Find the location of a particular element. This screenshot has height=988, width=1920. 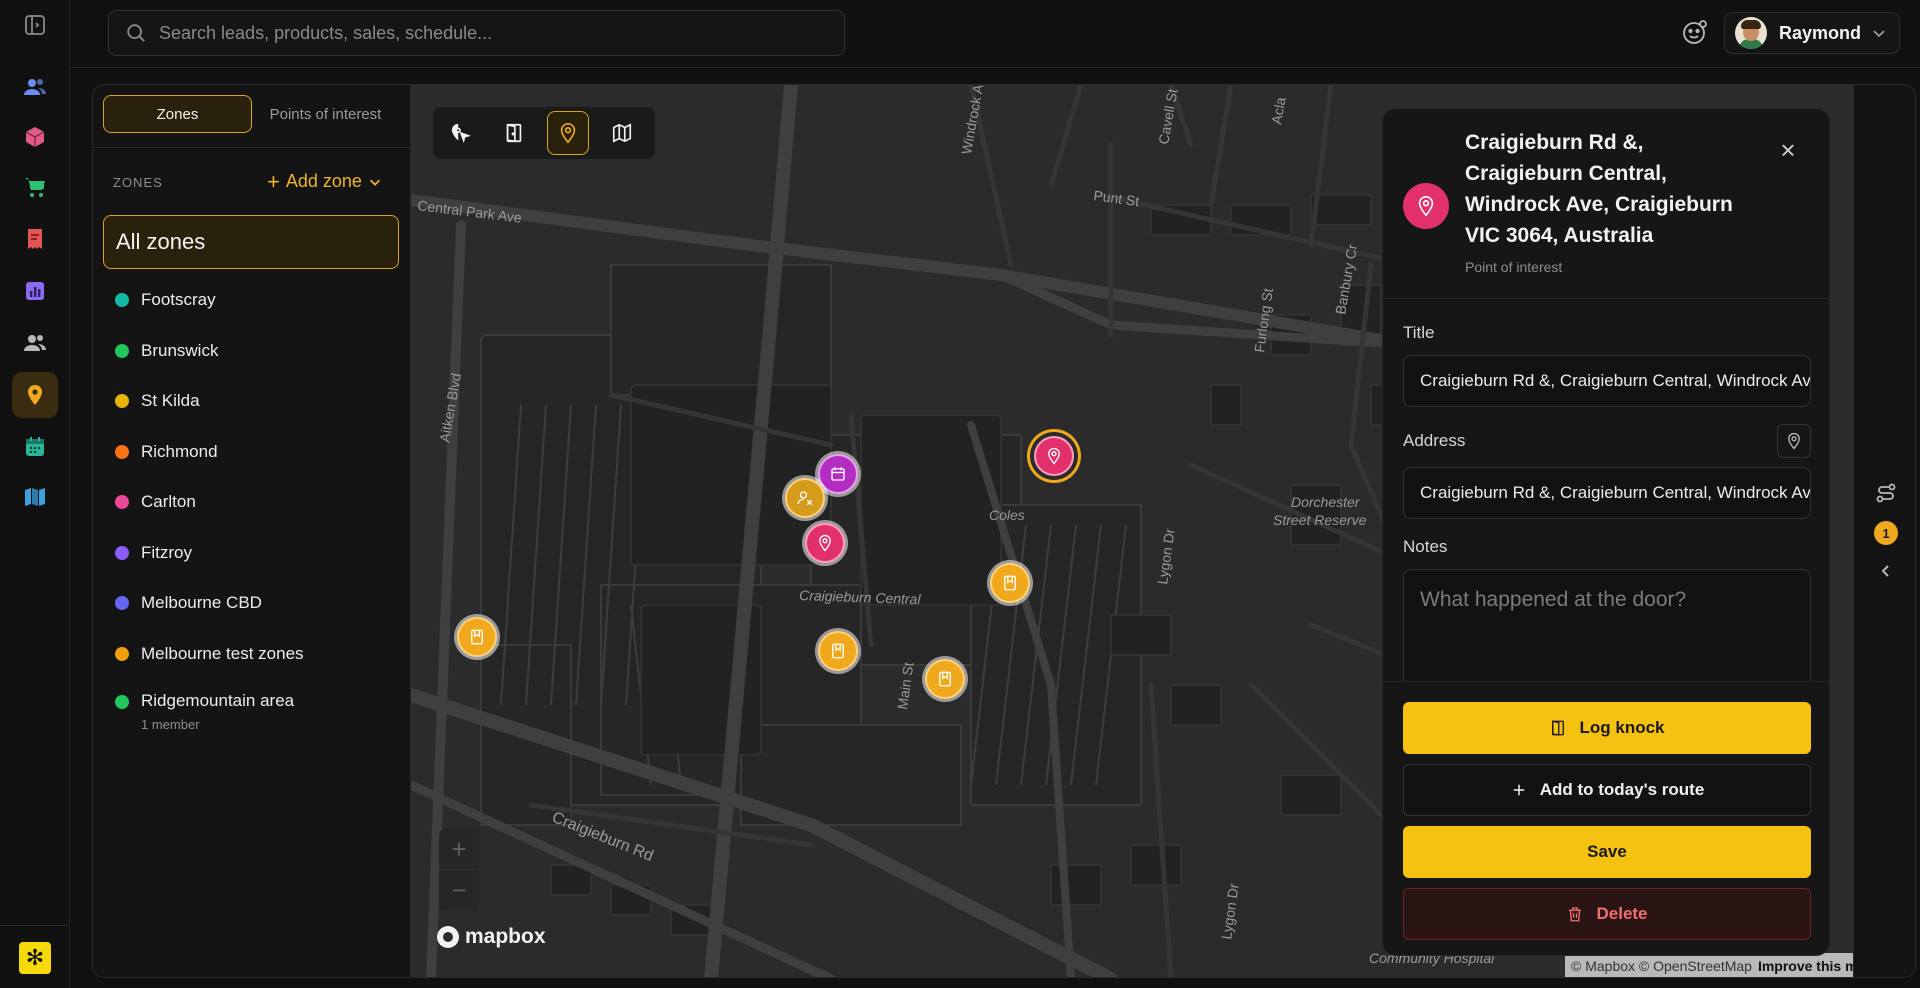

status-smile-icon is located at coordinates (1695, 32).